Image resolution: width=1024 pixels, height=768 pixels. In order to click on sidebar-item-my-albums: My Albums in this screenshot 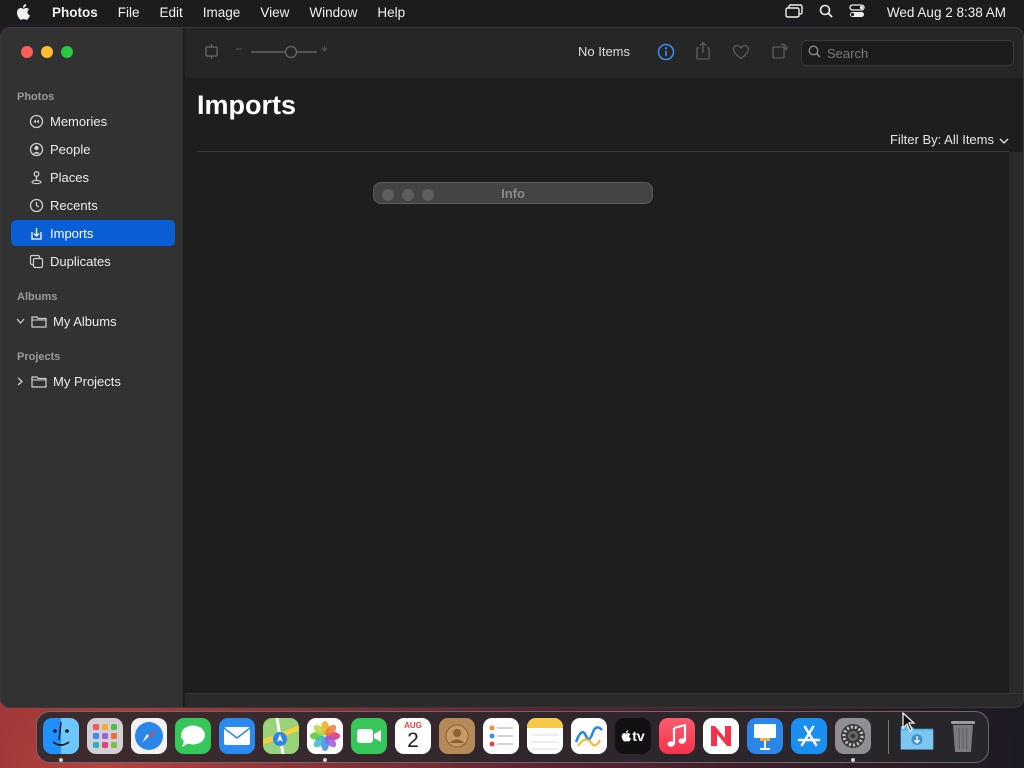, I will do `click(93, 321)`.